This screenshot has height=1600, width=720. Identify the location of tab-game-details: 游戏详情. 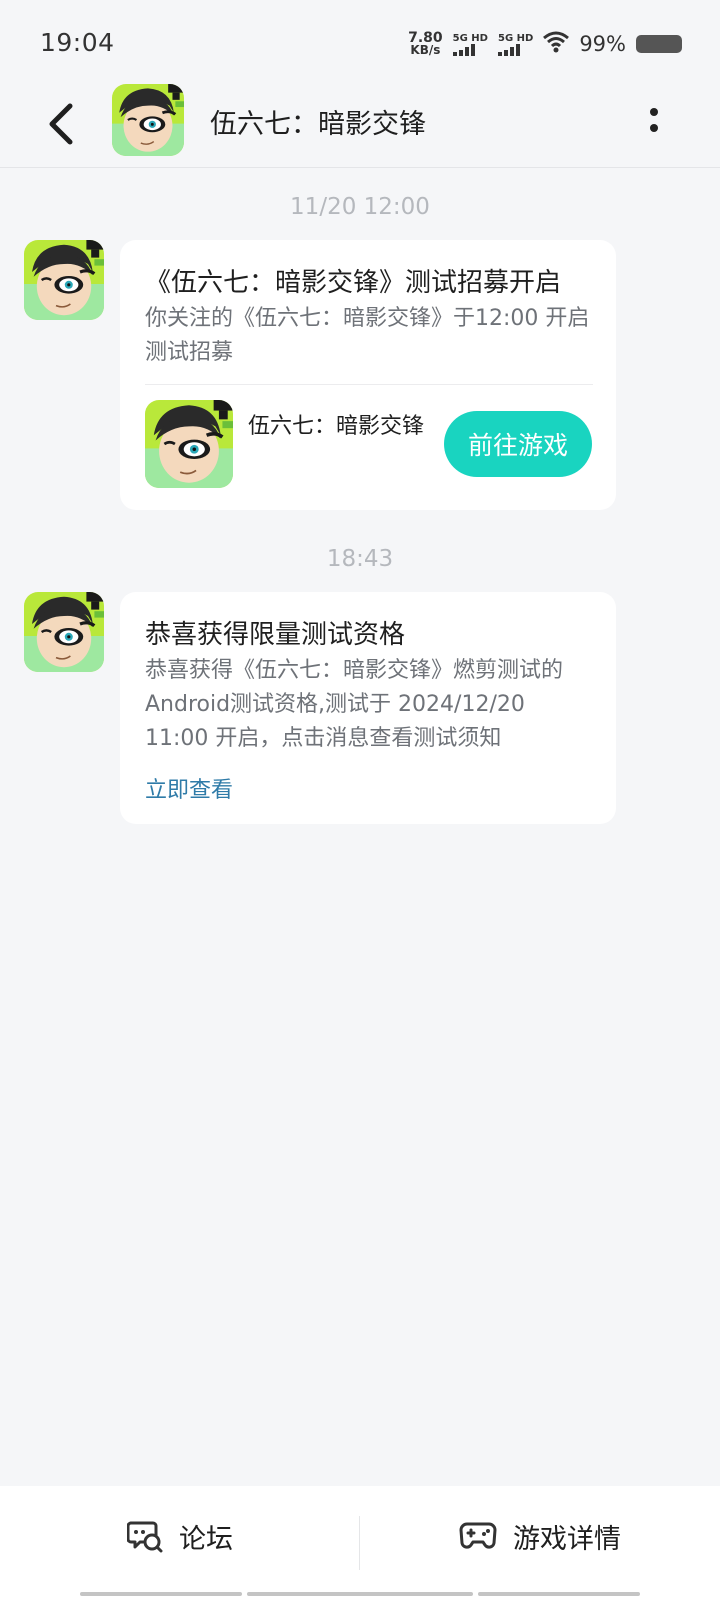
(540, 1536).